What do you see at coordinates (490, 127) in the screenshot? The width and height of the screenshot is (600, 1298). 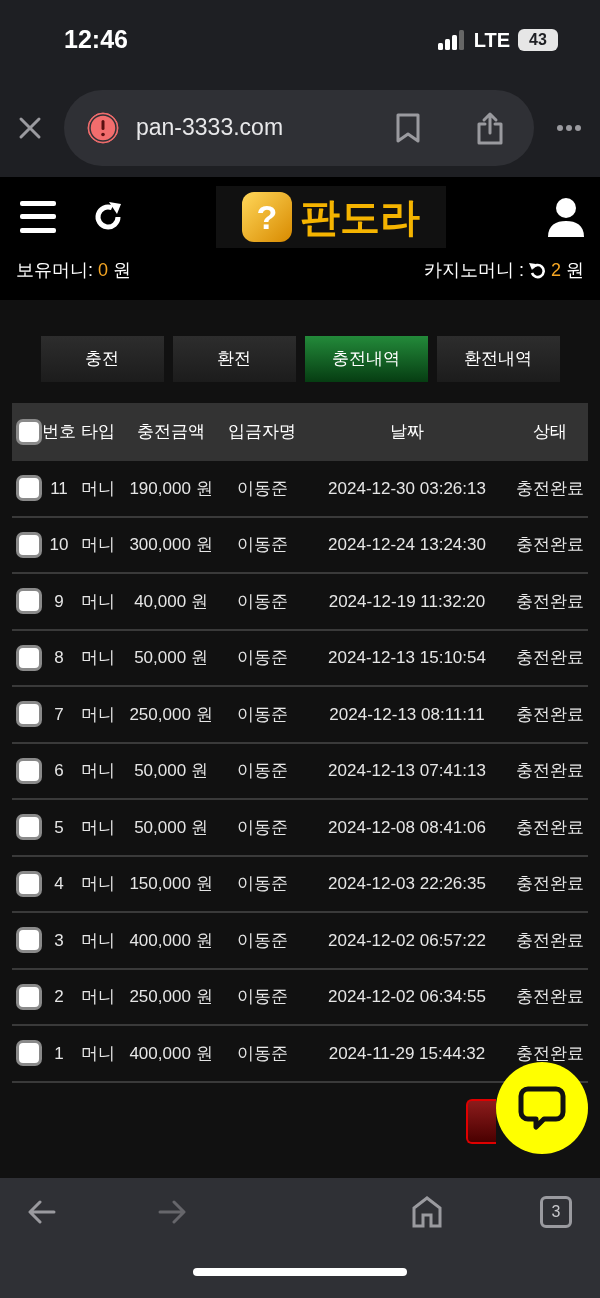 I see `share-icon` at bounding box center [490, 127].